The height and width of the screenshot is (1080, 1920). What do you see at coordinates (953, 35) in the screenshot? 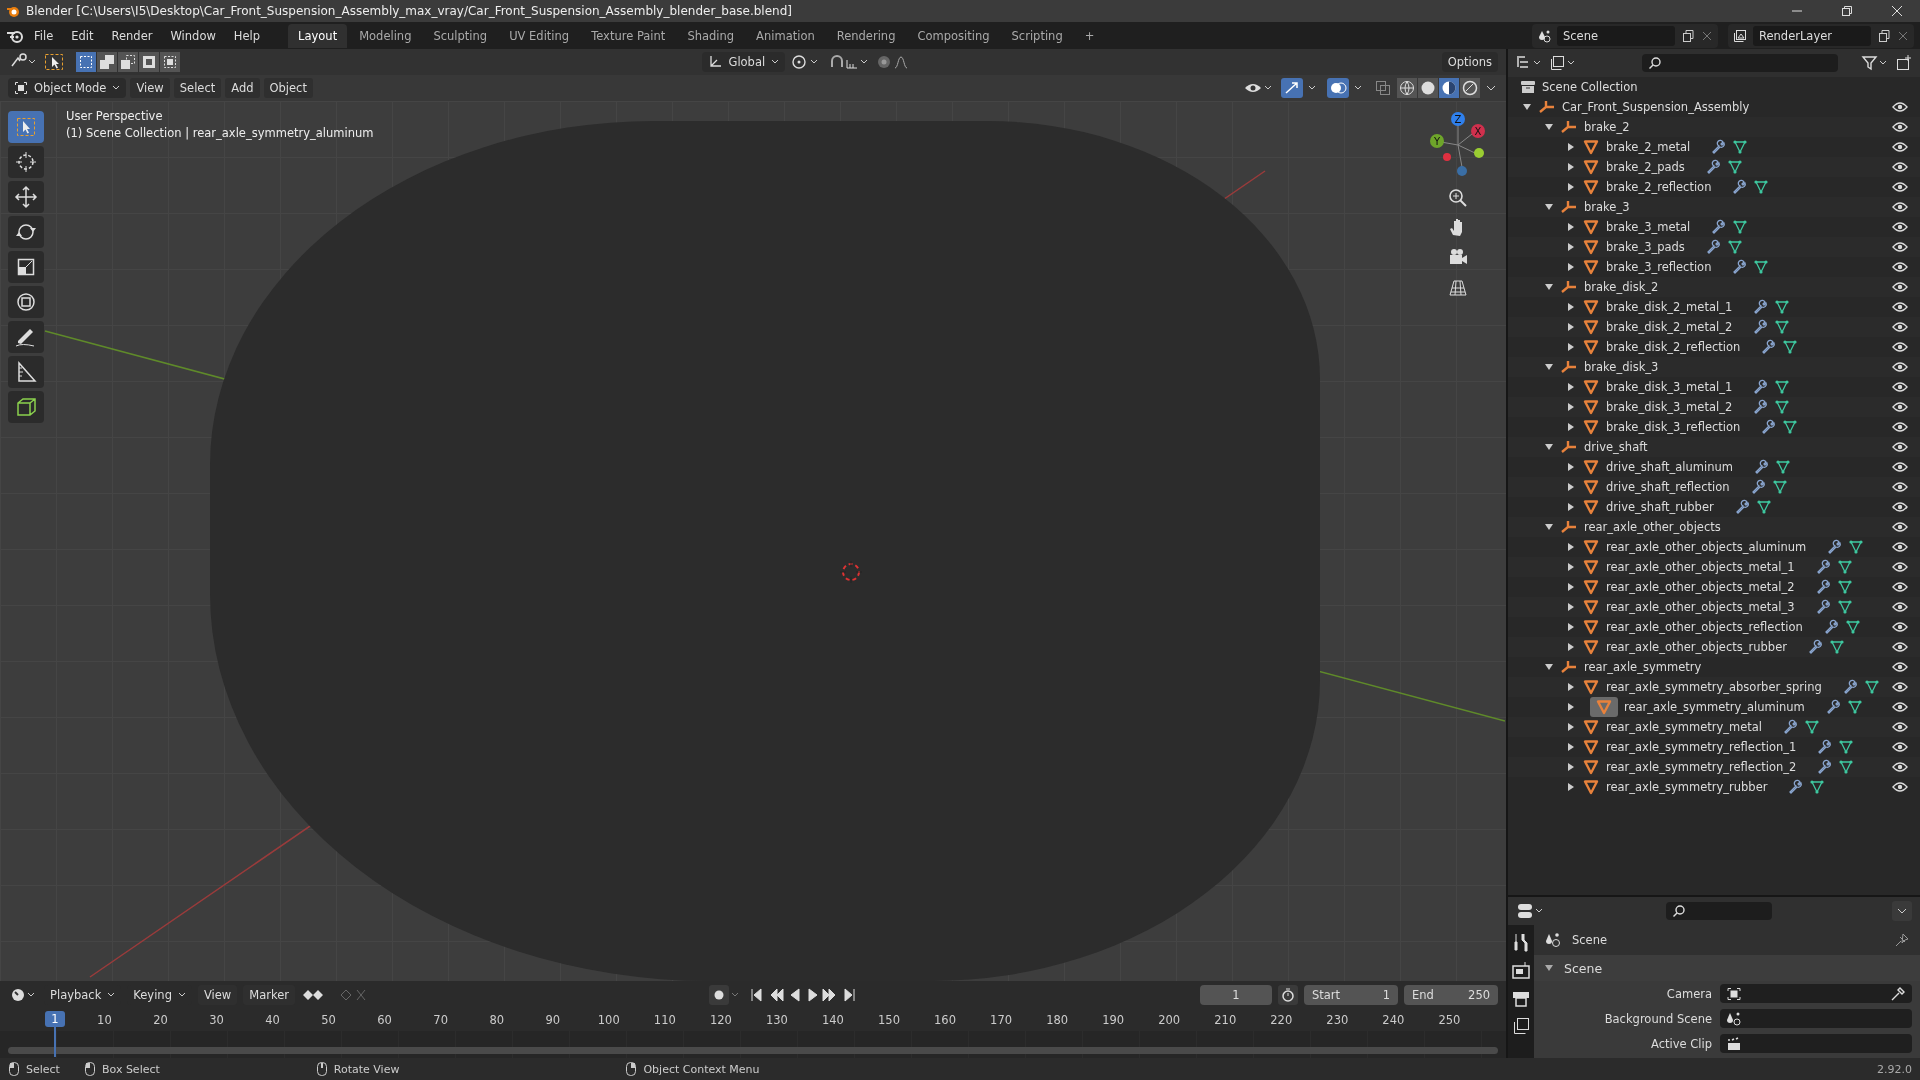
I see `workspace-tab: Compositing` at bounding box center [953, 35].